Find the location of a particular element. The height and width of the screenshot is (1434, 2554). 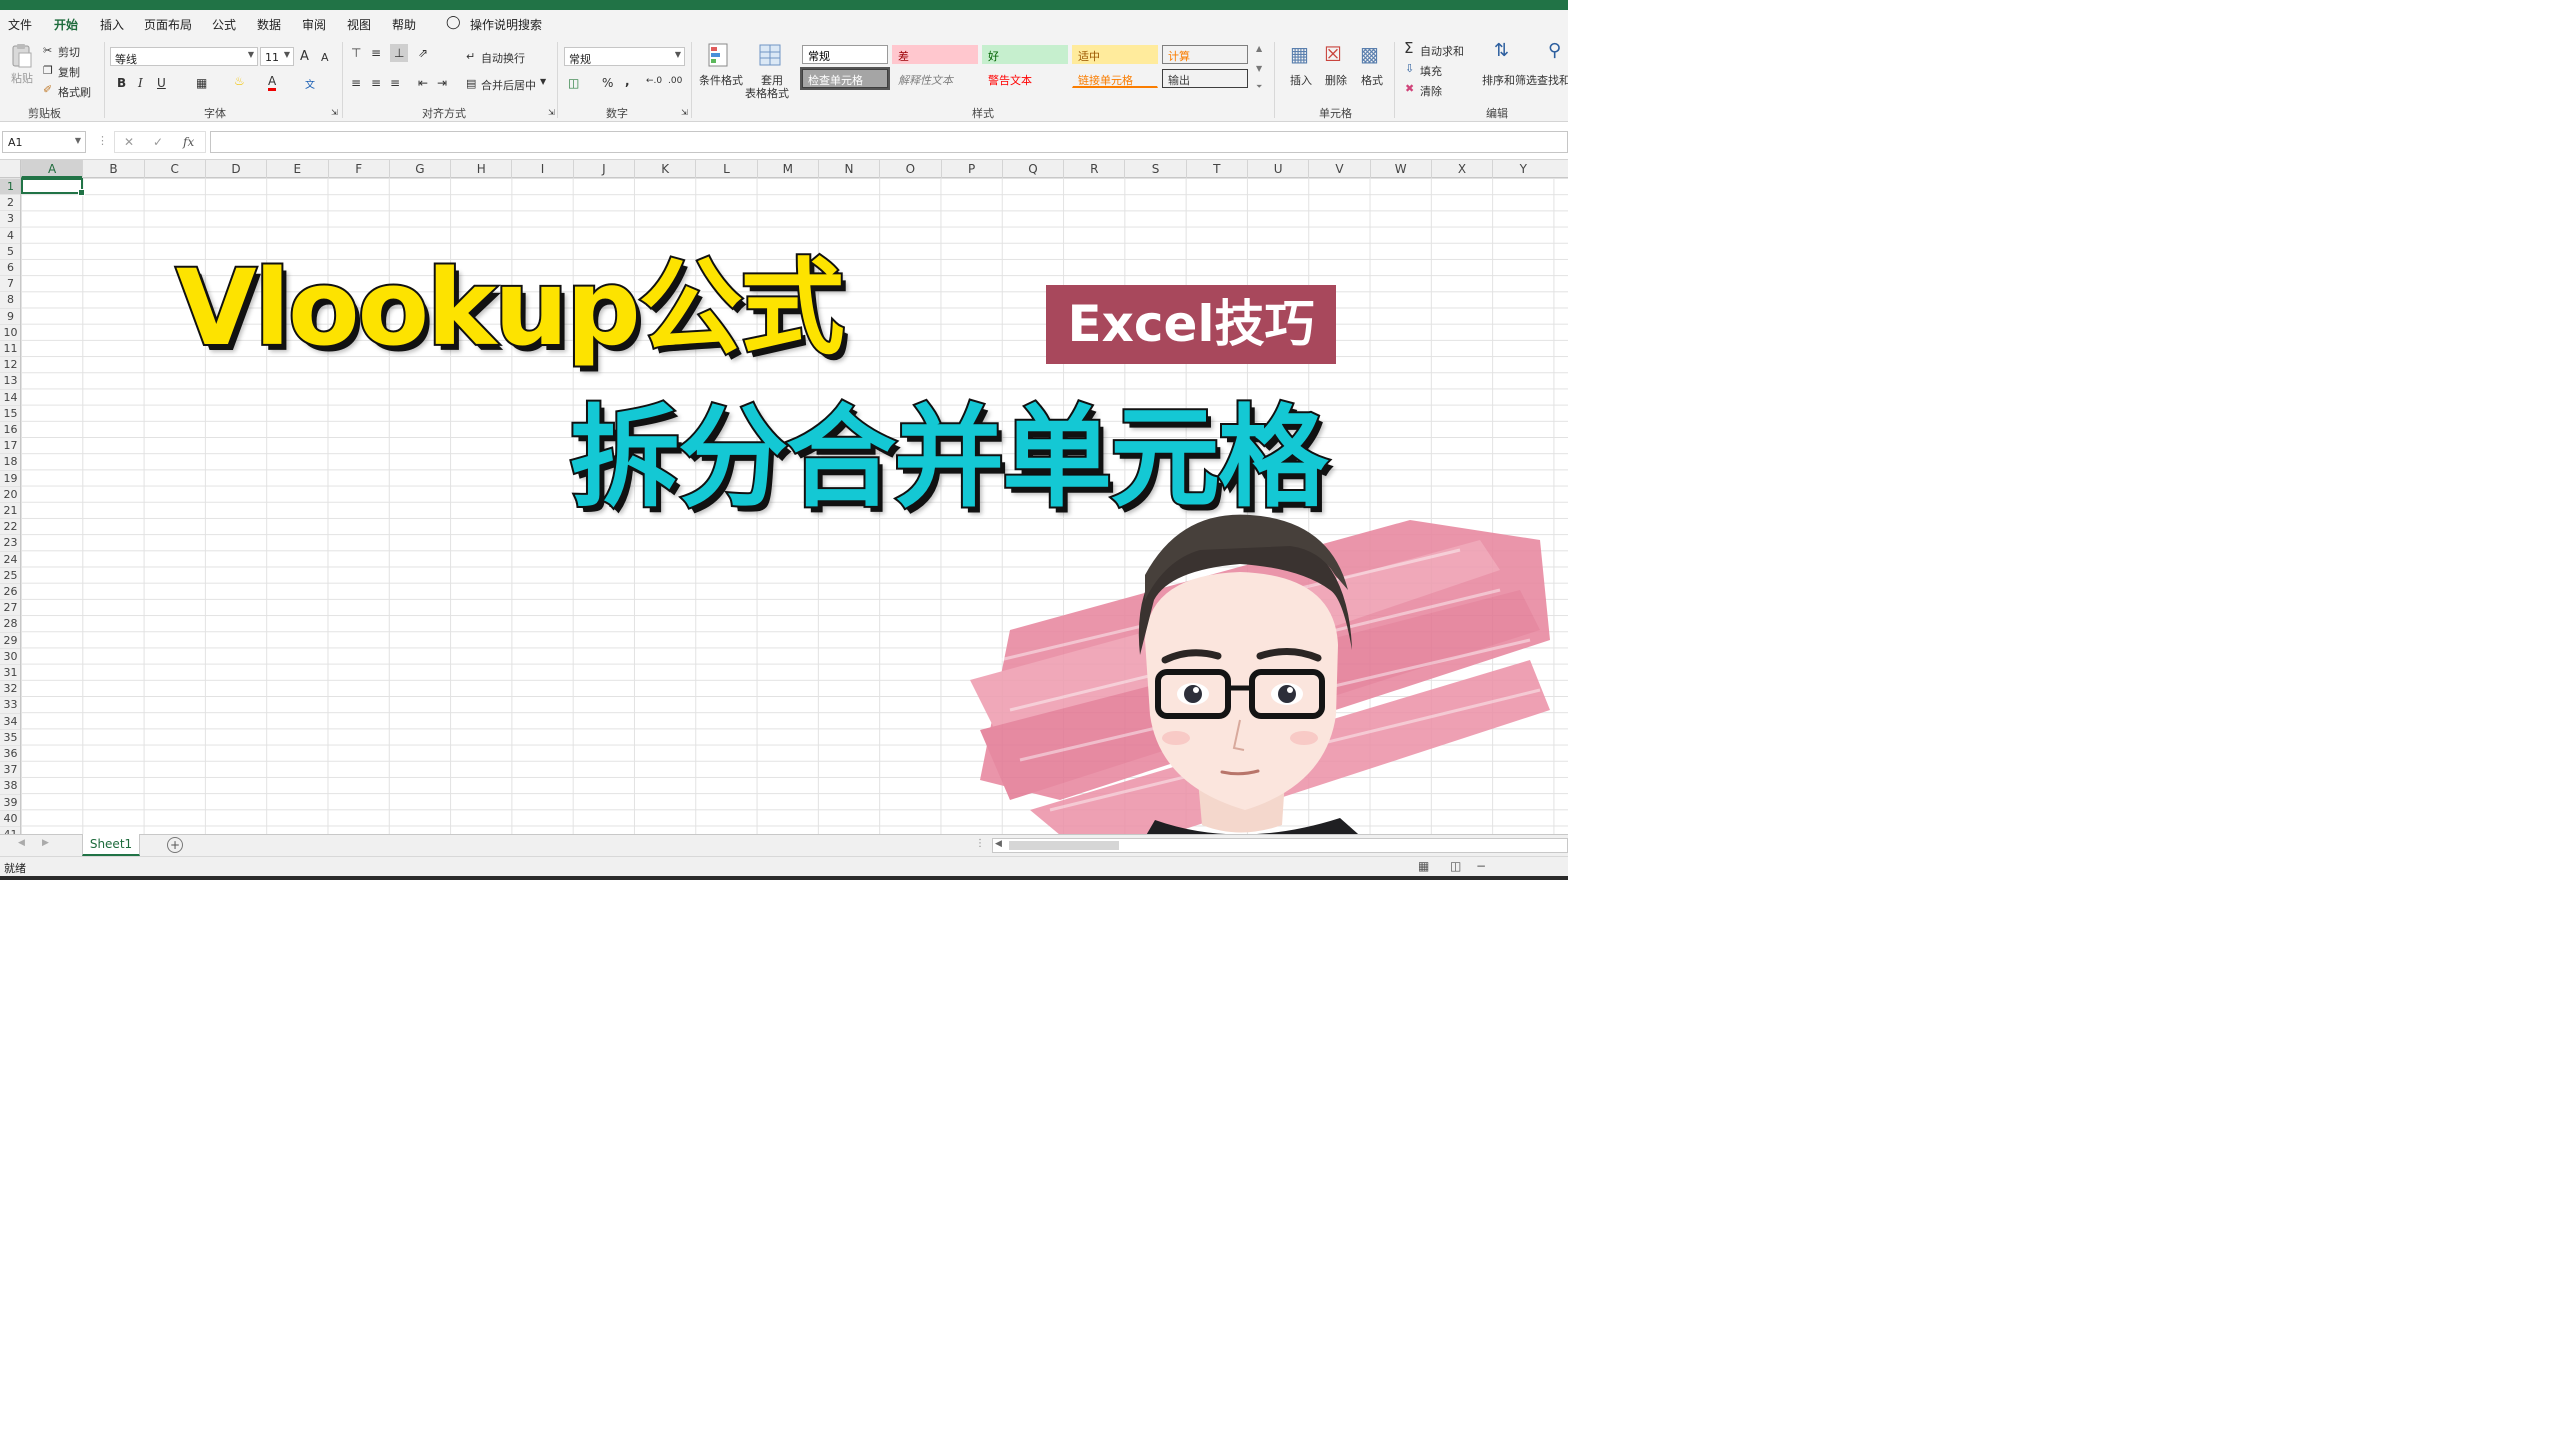

cell-style-option: 输出 is located at coordinates (1205, 78).